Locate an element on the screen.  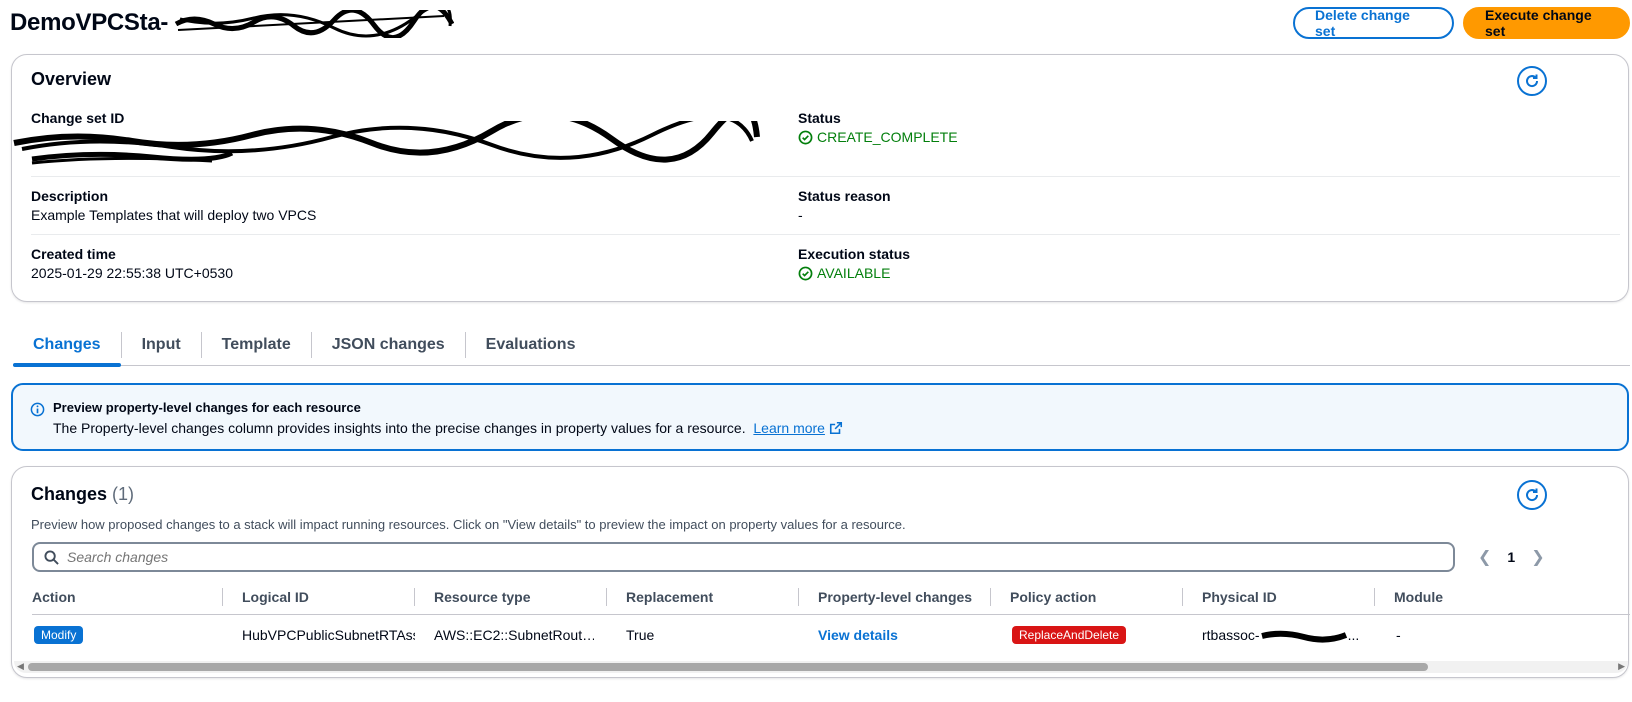
tab-input: Input is located at coordinates (161, 345).